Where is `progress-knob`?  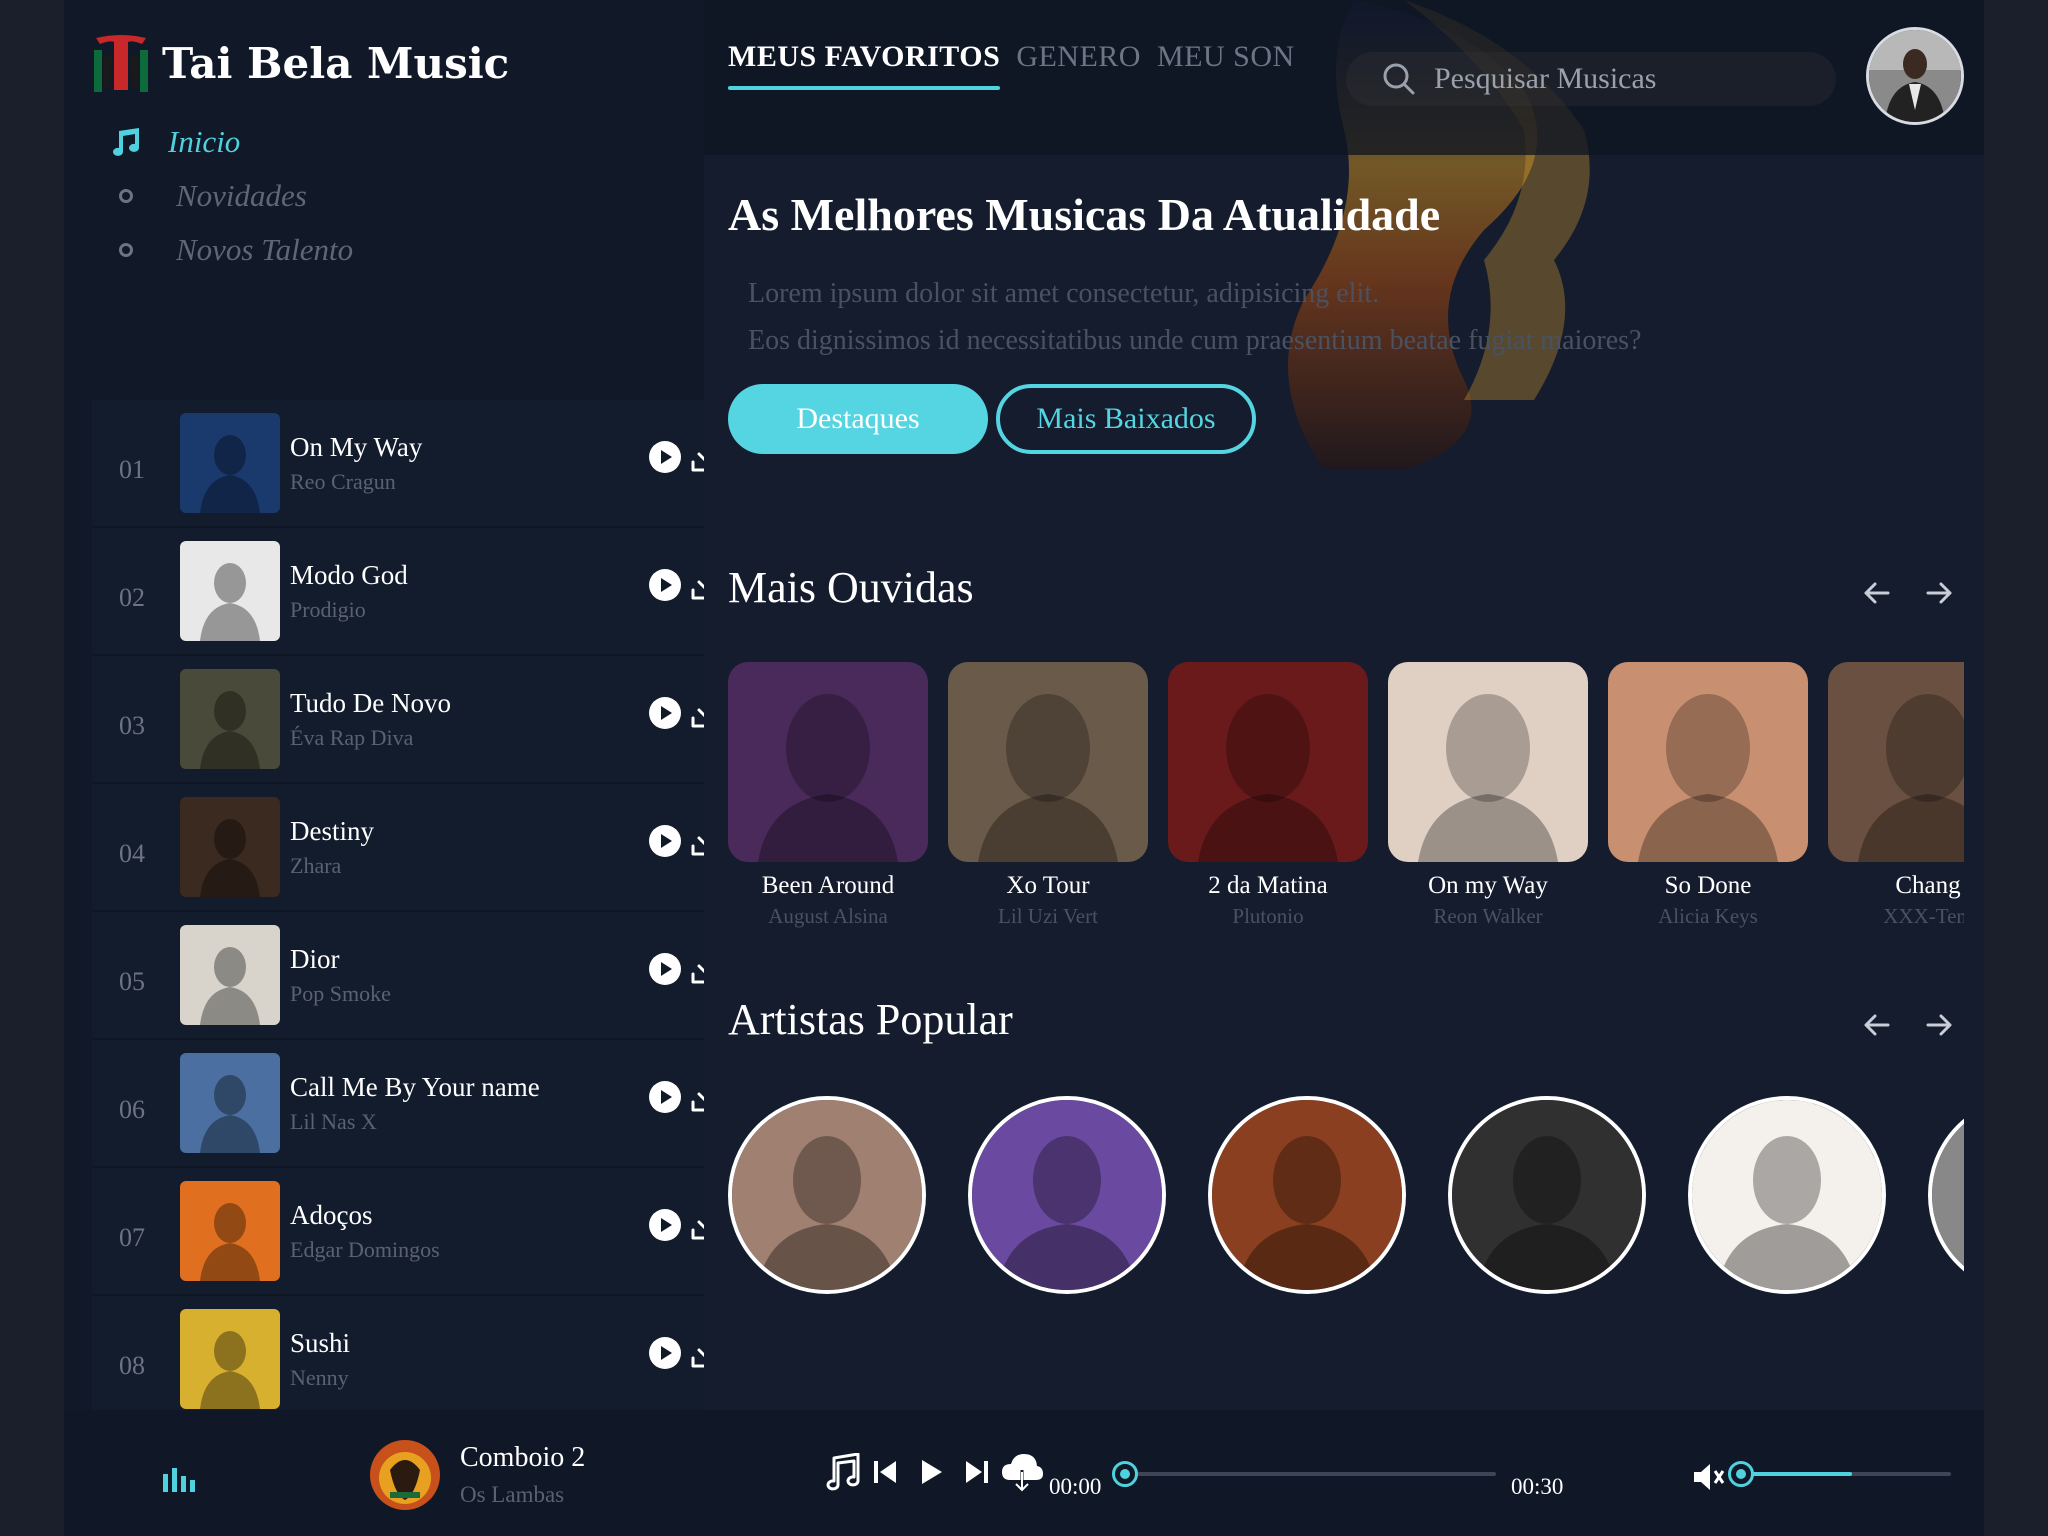
progress-knob is located at coordinates (1125, 1474).